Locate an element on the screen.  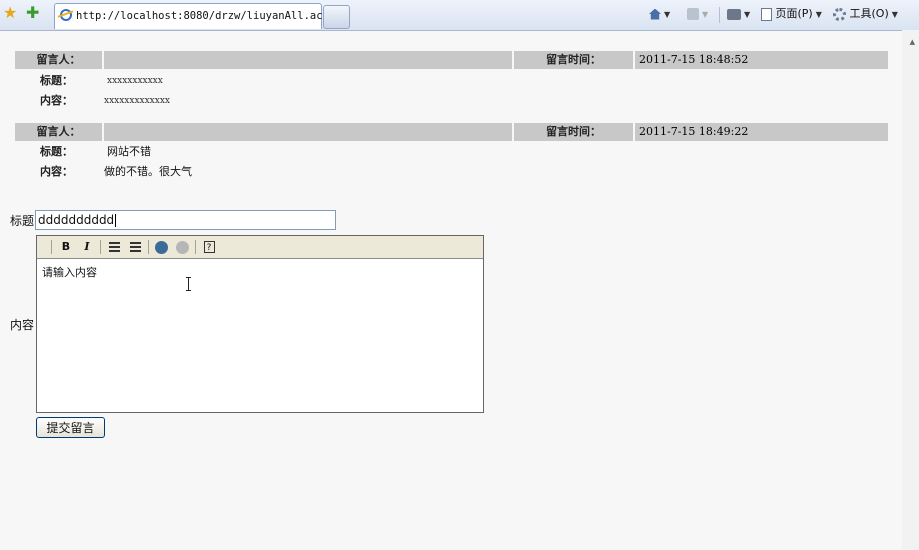
text-cursor-ibeam-icon is located at coordinates (189, 284).